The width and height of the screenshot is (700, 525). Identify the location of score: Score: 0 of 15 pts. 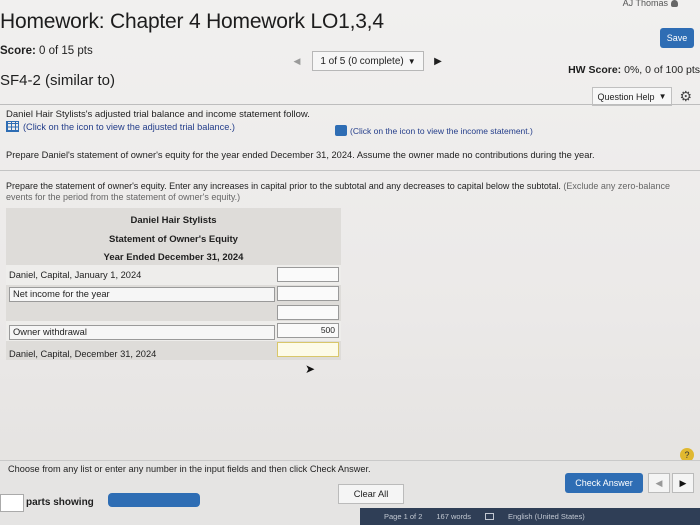
(46, 51).